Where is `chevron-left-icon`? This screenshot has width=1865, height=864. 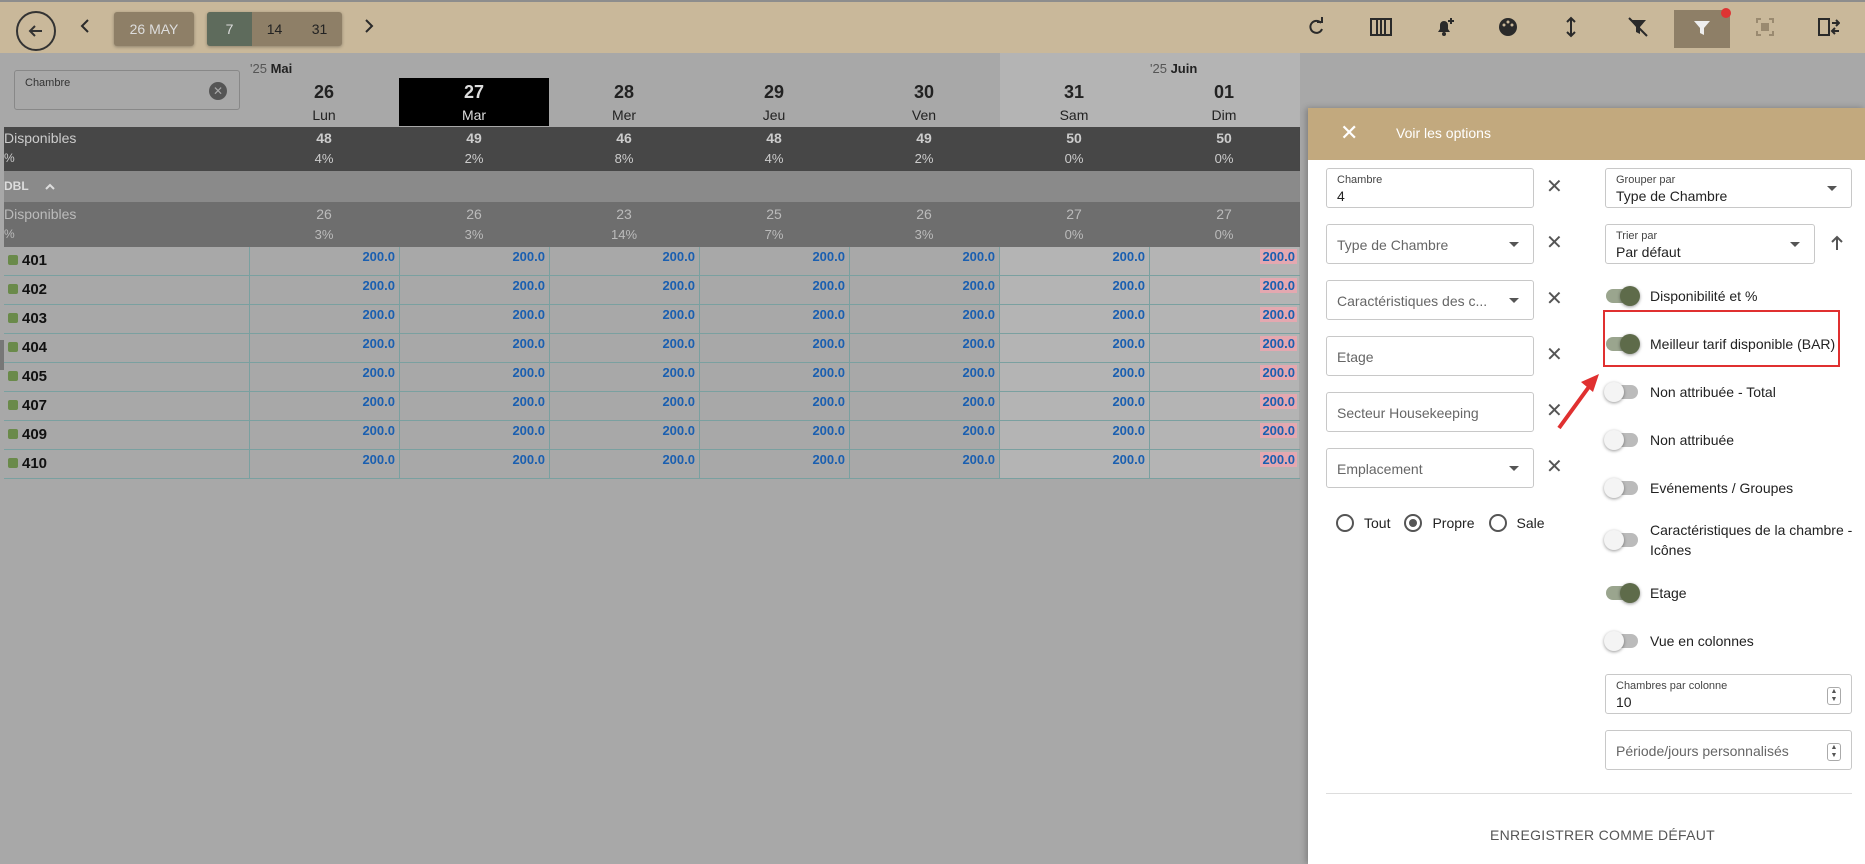
chevron-left-icon is located at coordinates (85, 28).